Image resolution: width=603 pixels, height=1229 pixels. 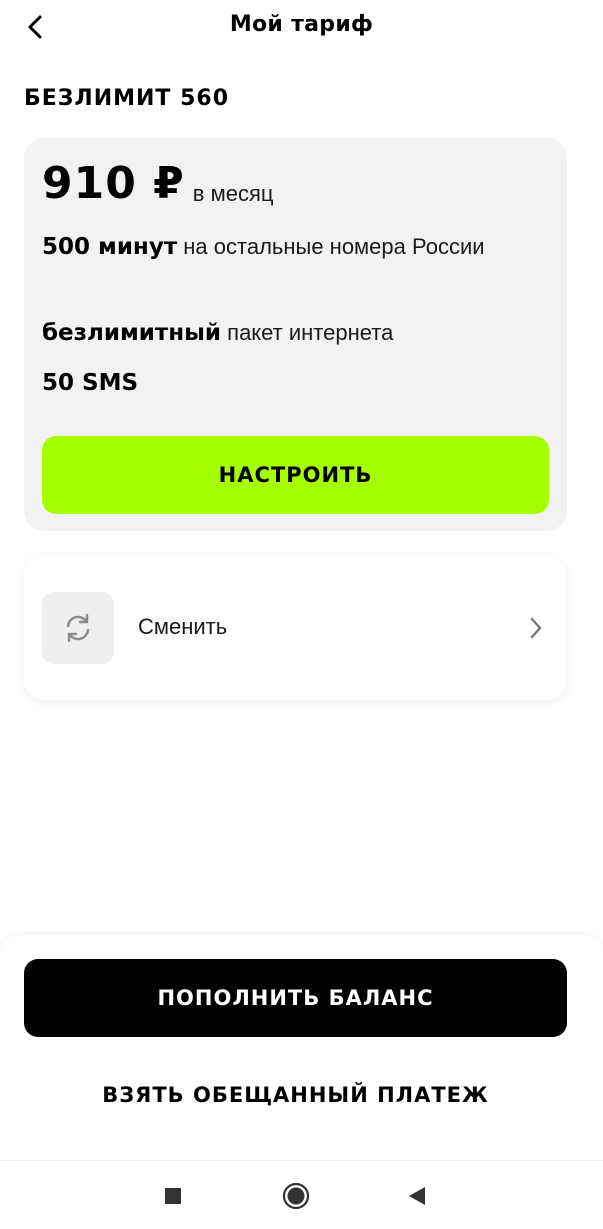 I want to click on square-icon, so click(x=173, y=1196).